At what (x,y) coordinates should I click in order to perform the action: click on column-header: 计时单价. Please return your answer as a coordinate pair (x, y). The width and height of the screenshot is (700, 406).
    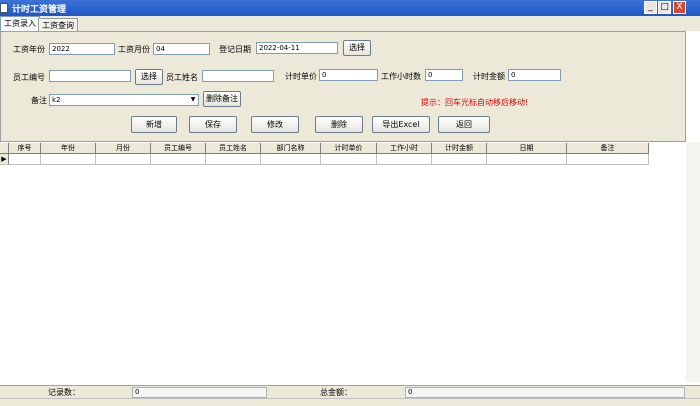
    Looking at the image, I should click on (349, 148).